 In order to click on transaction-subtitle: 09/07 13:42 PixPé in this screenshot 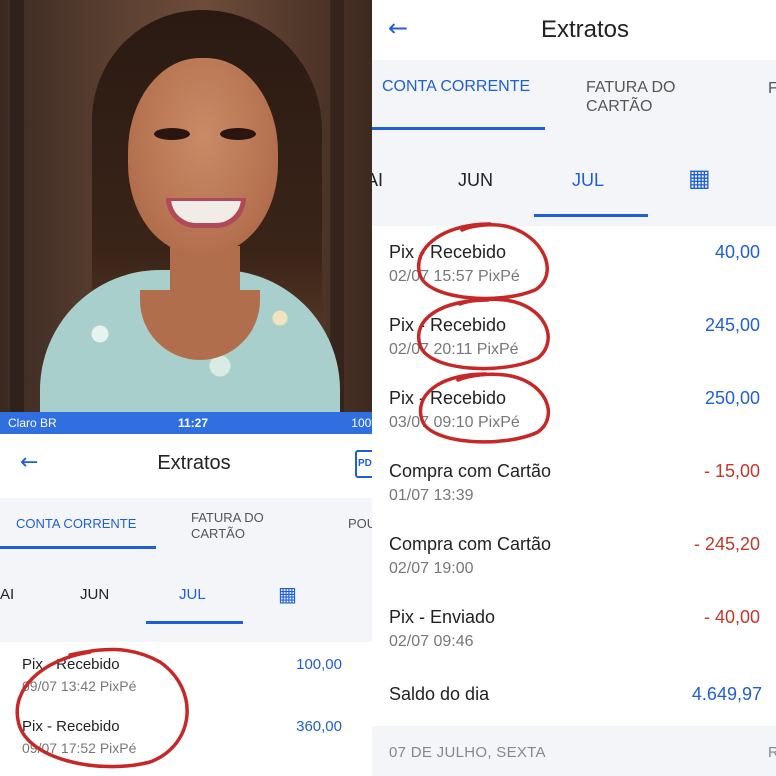, I will do `click(79, 686)`.